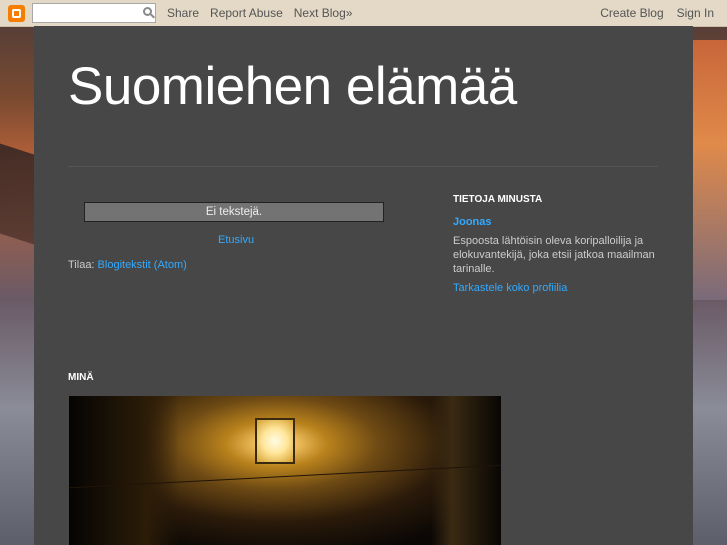  I want to click on search-icon, so click(147, 11).